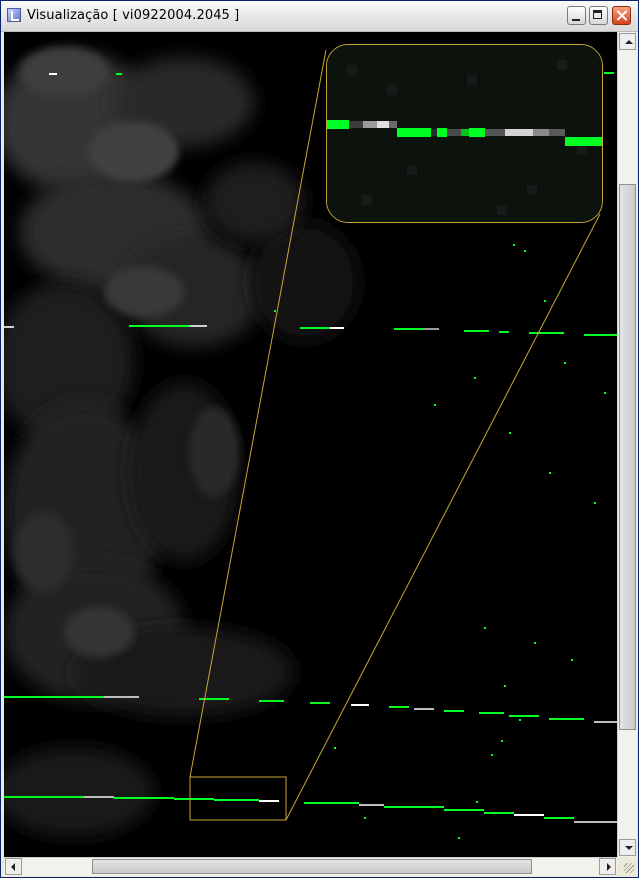 The height and width of the screenshot is (878, 639). I want to click on zoomed-detail, so click(464, 133).